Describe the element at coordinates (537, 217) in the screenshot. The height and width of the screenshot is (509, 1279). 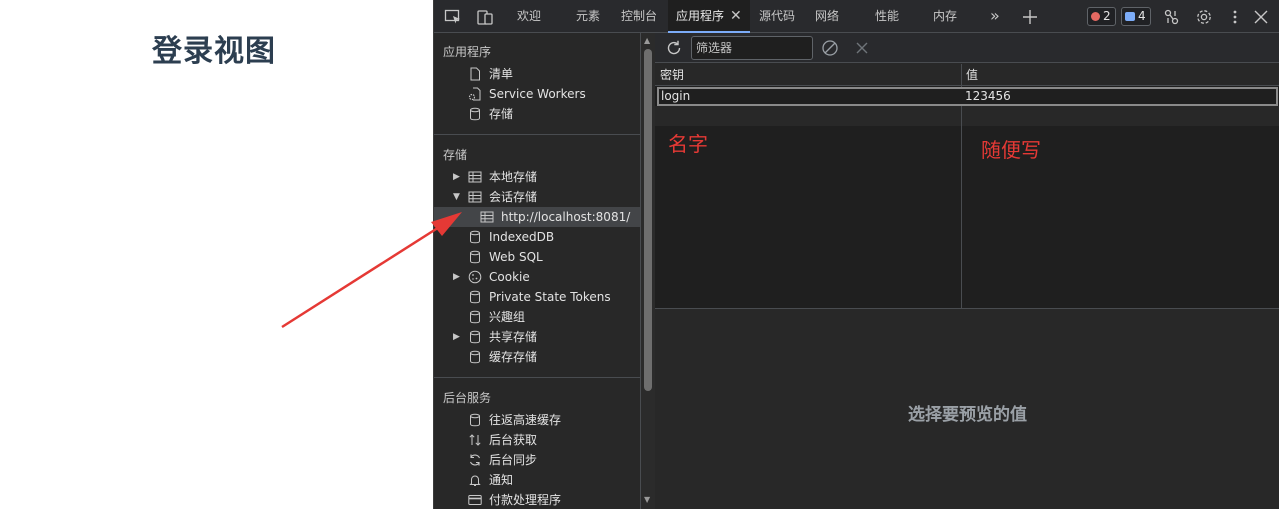
I see `sidebar-item-session-localhost: http://localhost:8081/` at that location.